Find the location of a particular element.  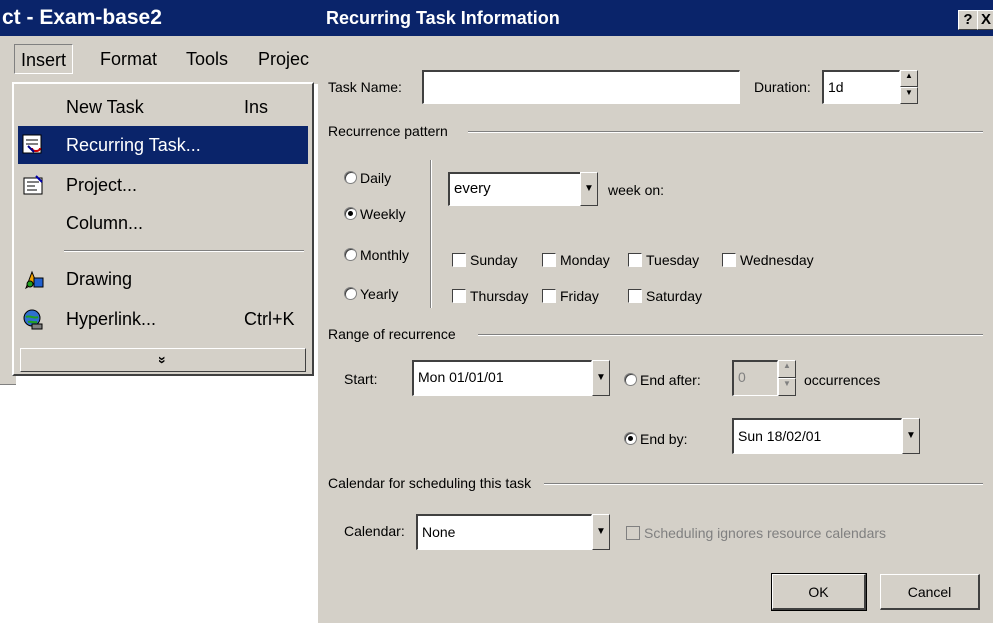

ignore-resource-calendars-label: Scheduling ignores resource calendars is located at coordinates (765, 533).